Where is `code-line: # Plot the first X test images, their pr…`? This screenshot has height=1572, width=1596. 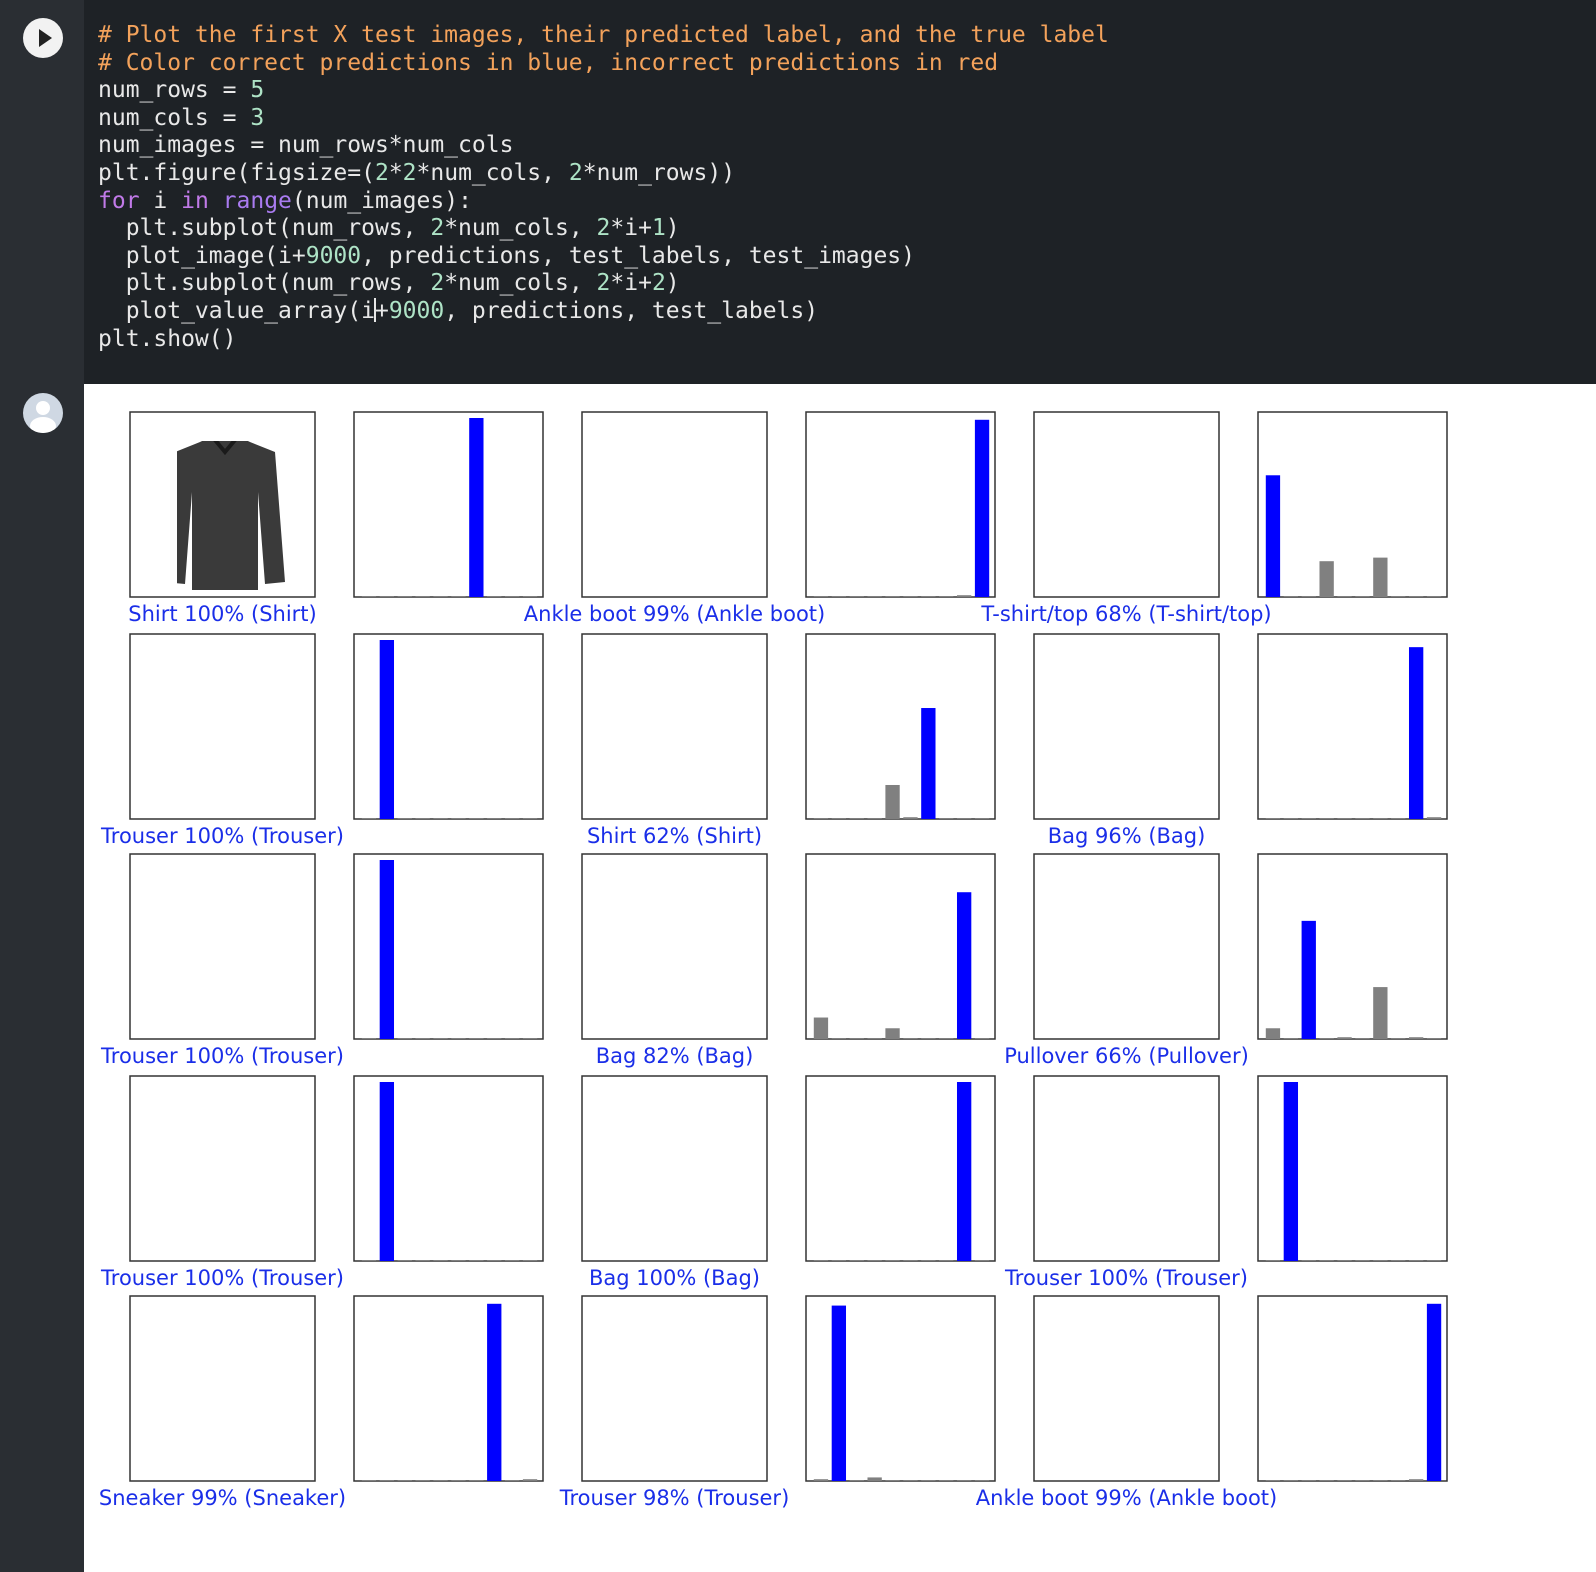
code-line: # Plot the first X test images, their pr… is located at coordinates (603, 36).